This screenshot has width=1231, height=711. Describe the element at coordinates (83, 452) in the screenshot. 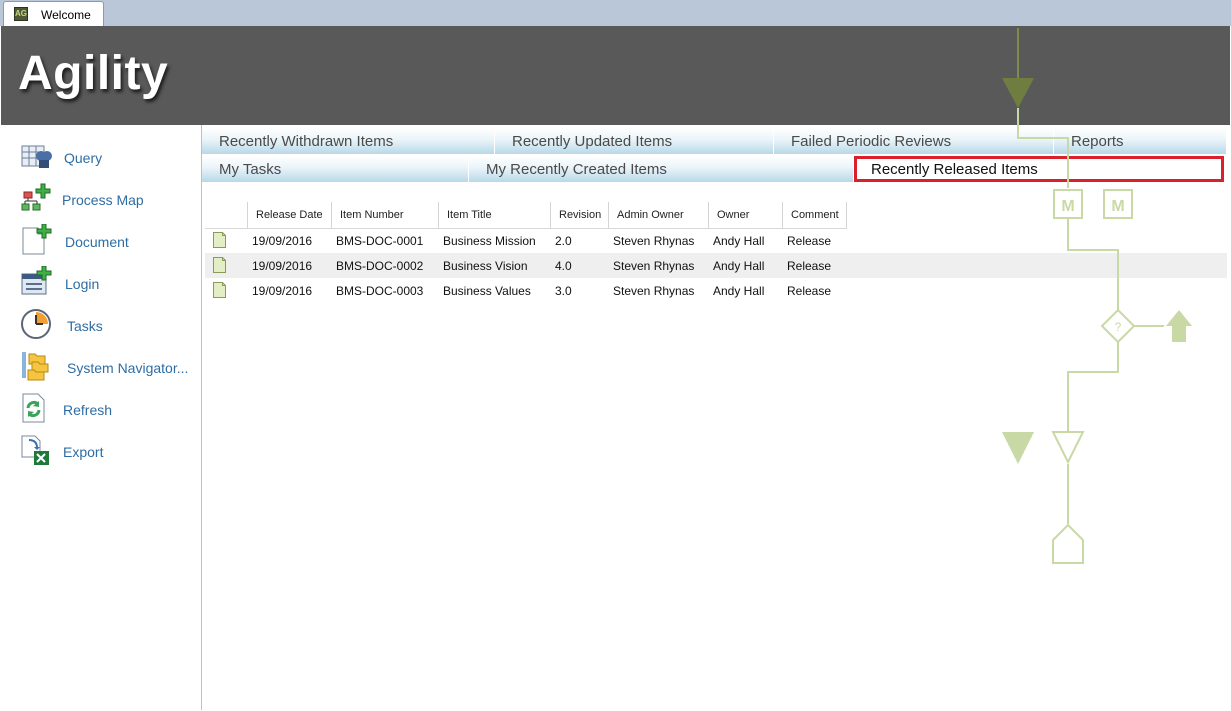

I see `sidebar-item-label: Export` at that location.